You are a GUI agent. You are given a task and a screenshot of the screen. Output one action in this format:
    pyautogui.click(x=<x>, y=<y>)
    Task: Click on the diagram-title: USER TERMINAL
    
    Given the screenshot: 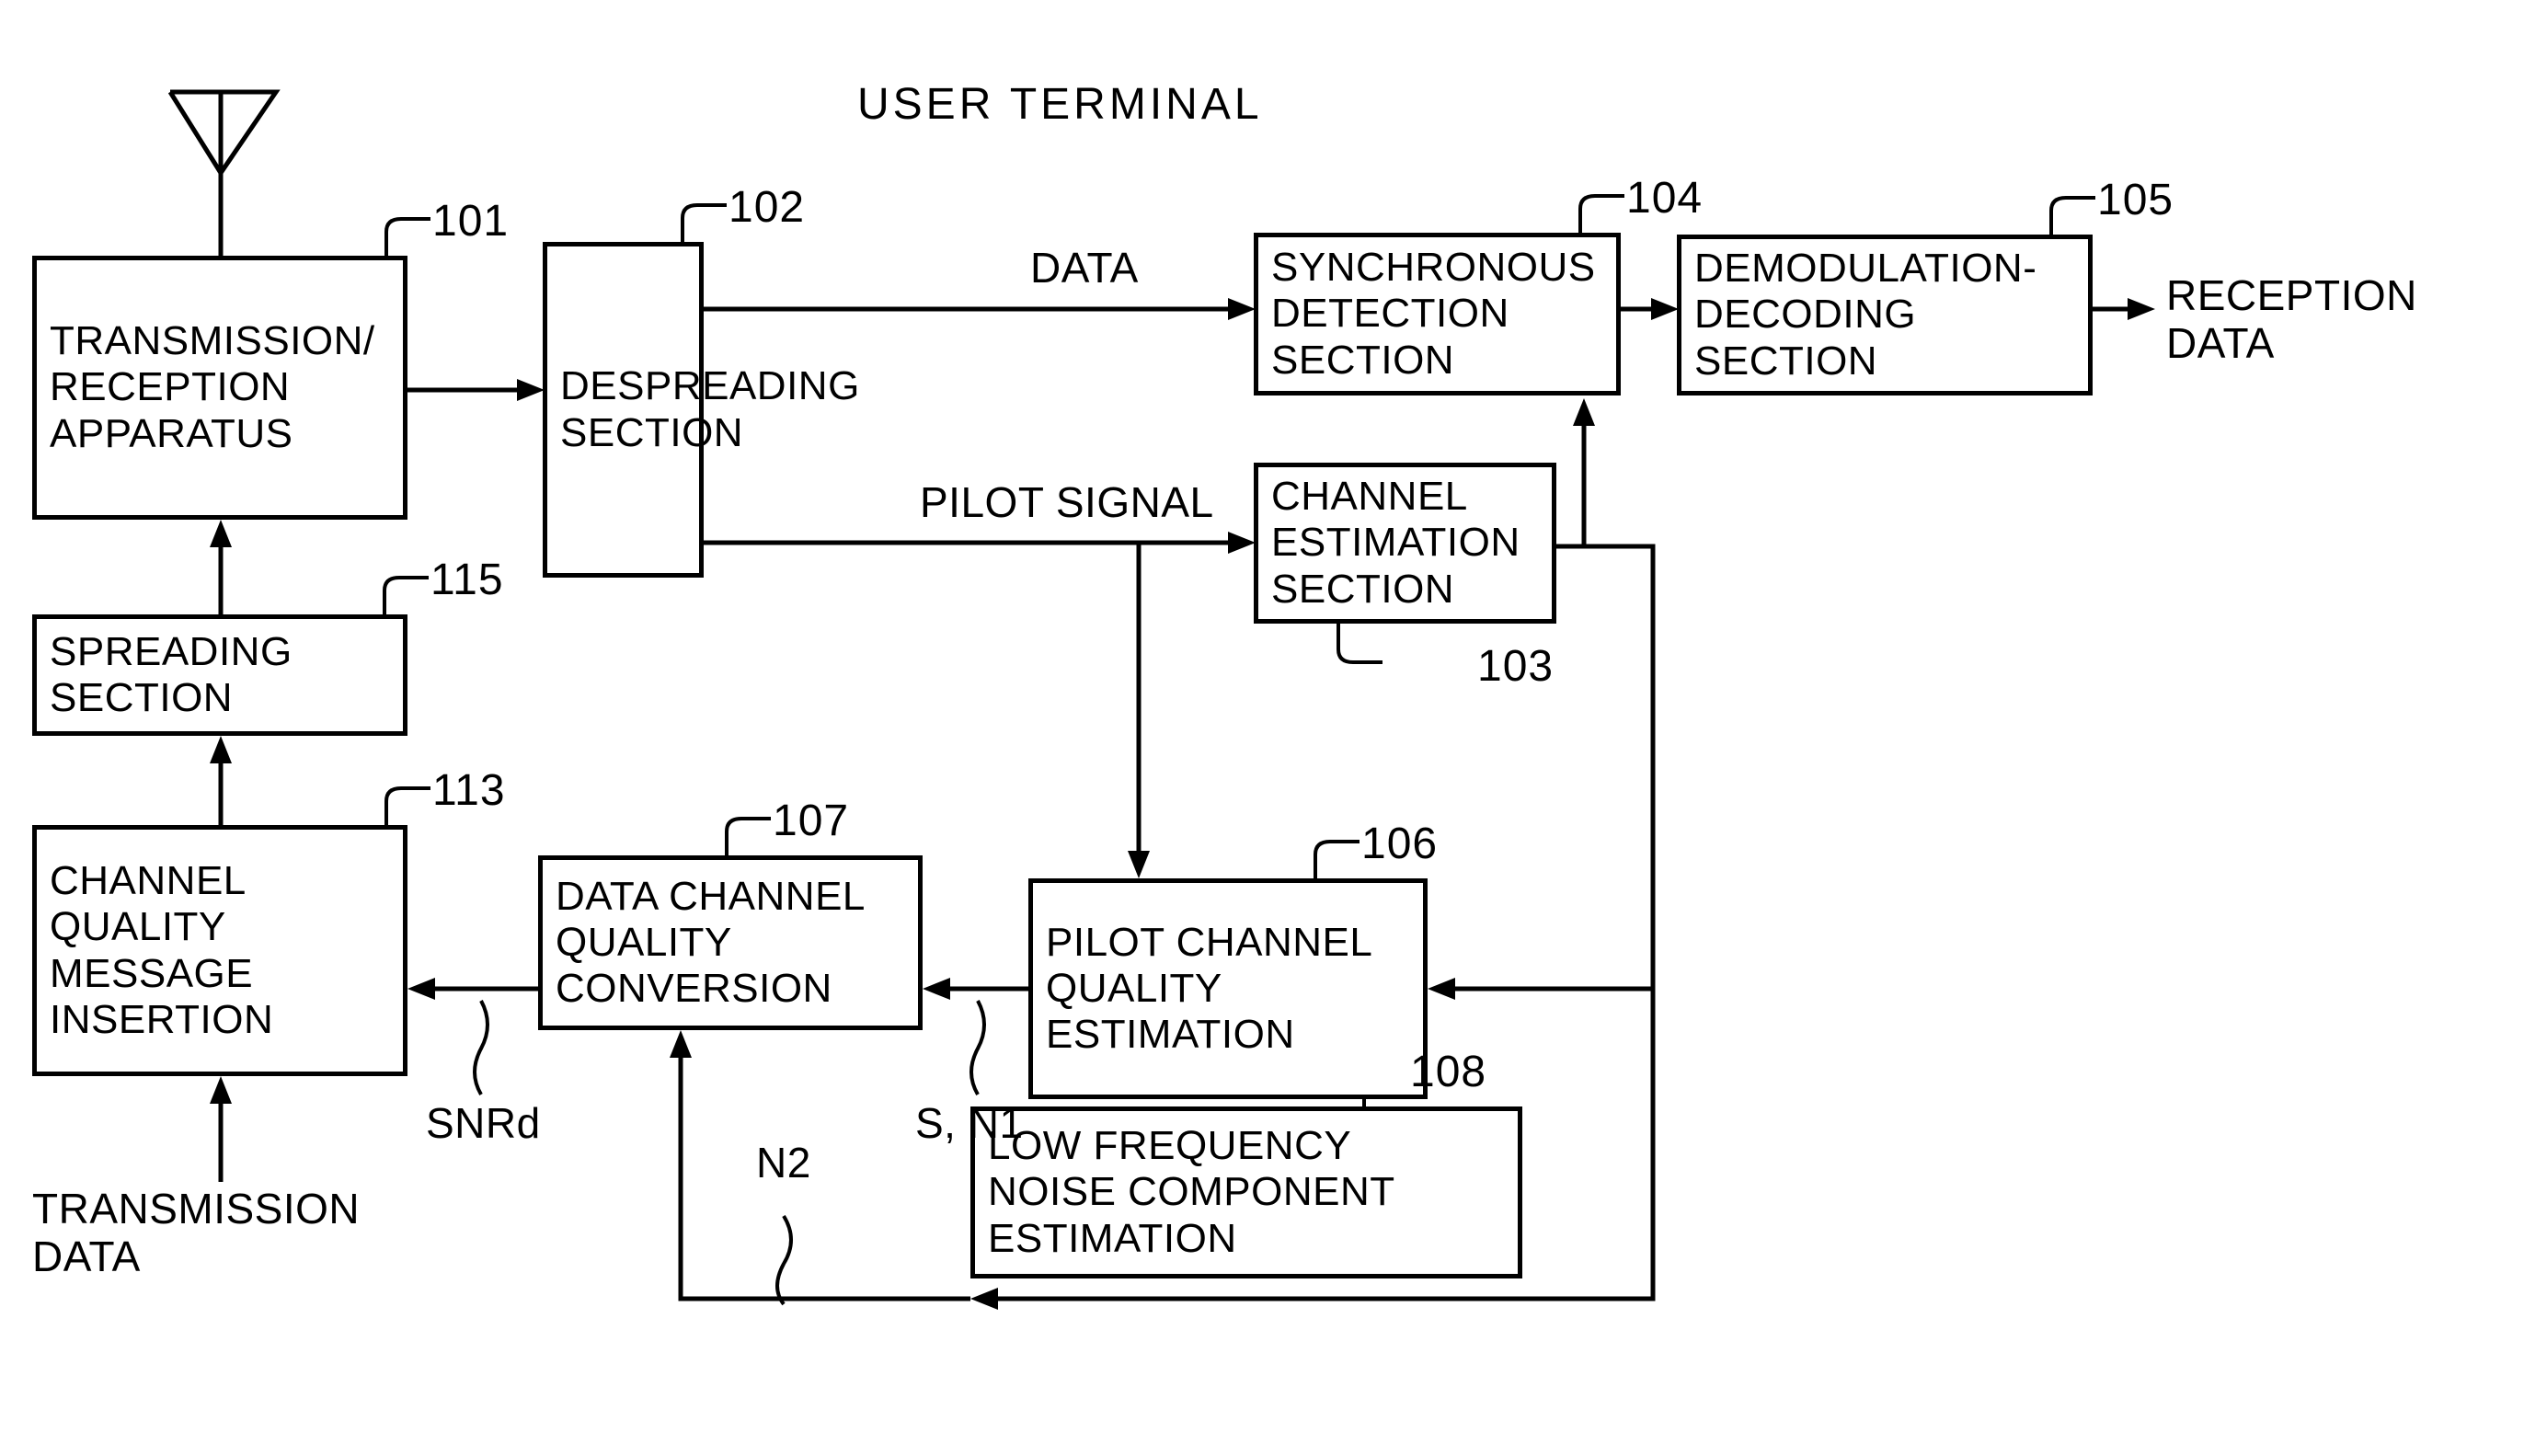 What is the action you would take?
    pyautogui.click(x=1060, y=104)
    